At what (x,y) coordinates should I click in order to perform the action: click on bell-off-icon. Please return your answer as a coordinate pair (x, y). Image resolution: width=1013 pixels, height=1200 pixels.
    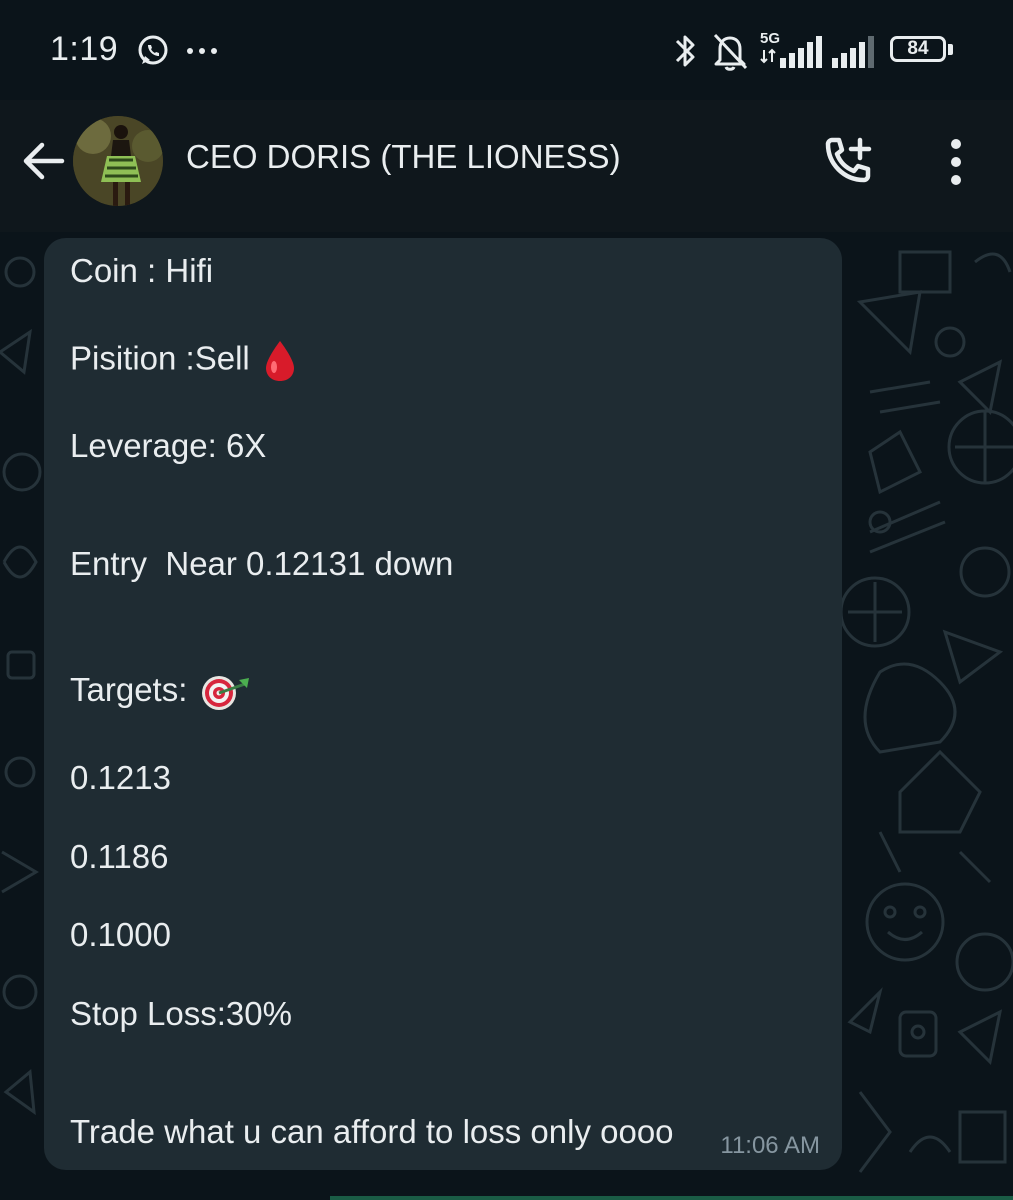
    Looking at the image, I should click on (730, 52).